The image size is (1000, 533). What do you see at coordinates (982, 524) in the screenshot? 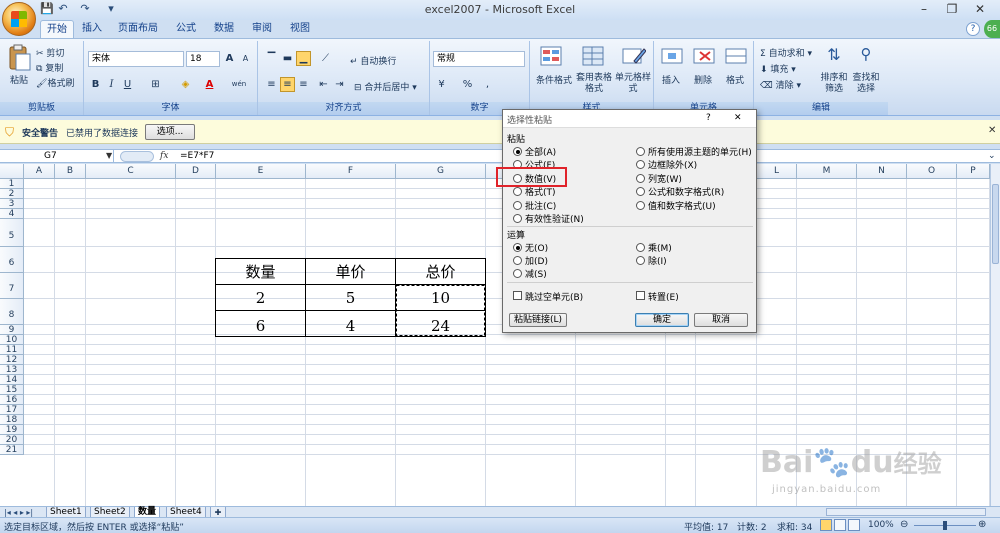
I see `zoom-in-icon: ⊕` at bounding box center [982, 524].